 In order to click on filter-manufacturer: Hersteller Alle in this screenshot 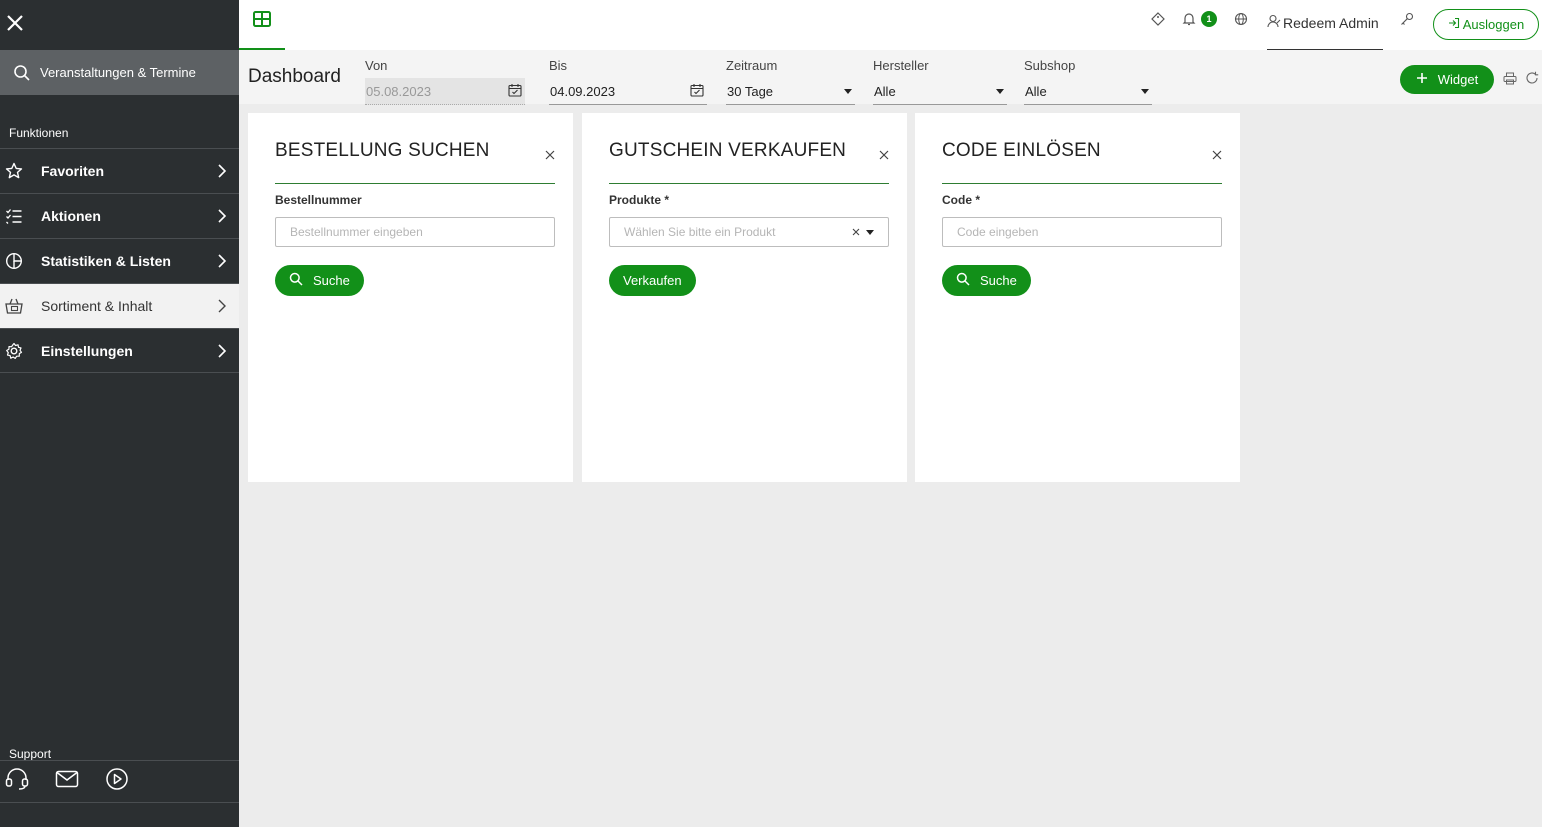, I will do `click(940, 81)`.